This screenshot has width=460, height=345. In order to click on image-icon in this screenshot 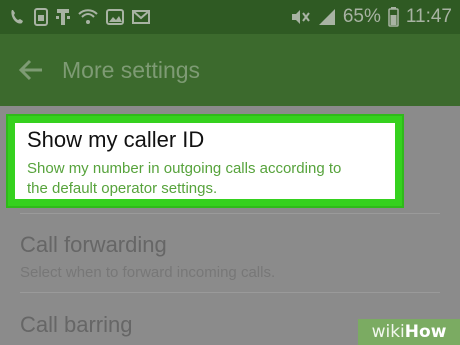, I will do `click(115, 17)`.